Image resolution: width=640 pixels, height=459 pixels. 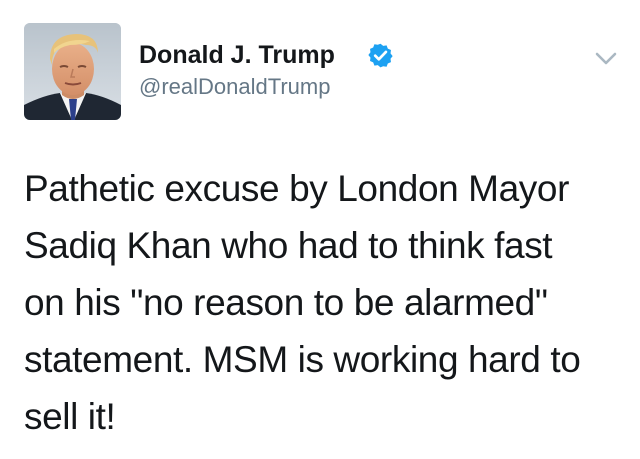 I want to click on tweet-text-line: Pathetic excuse by London Mayor, so click(x=296, y=188).